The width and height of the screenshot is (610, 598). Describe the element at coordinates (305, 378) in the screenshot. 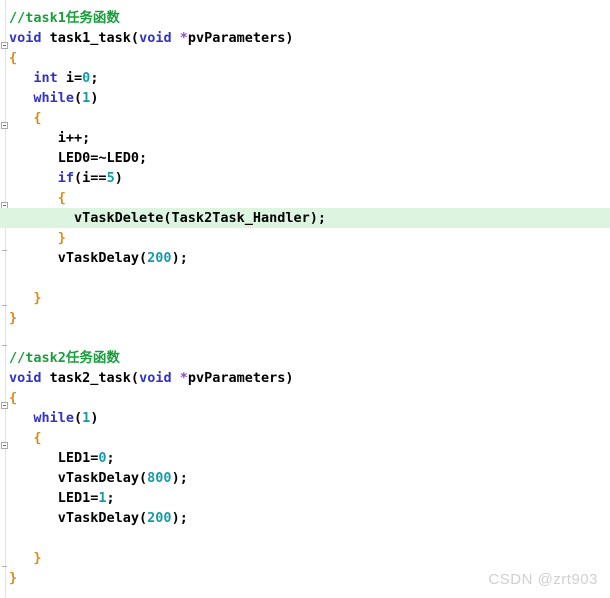

I see `code-line: void task2_task(void *pvParameters)` at that location.